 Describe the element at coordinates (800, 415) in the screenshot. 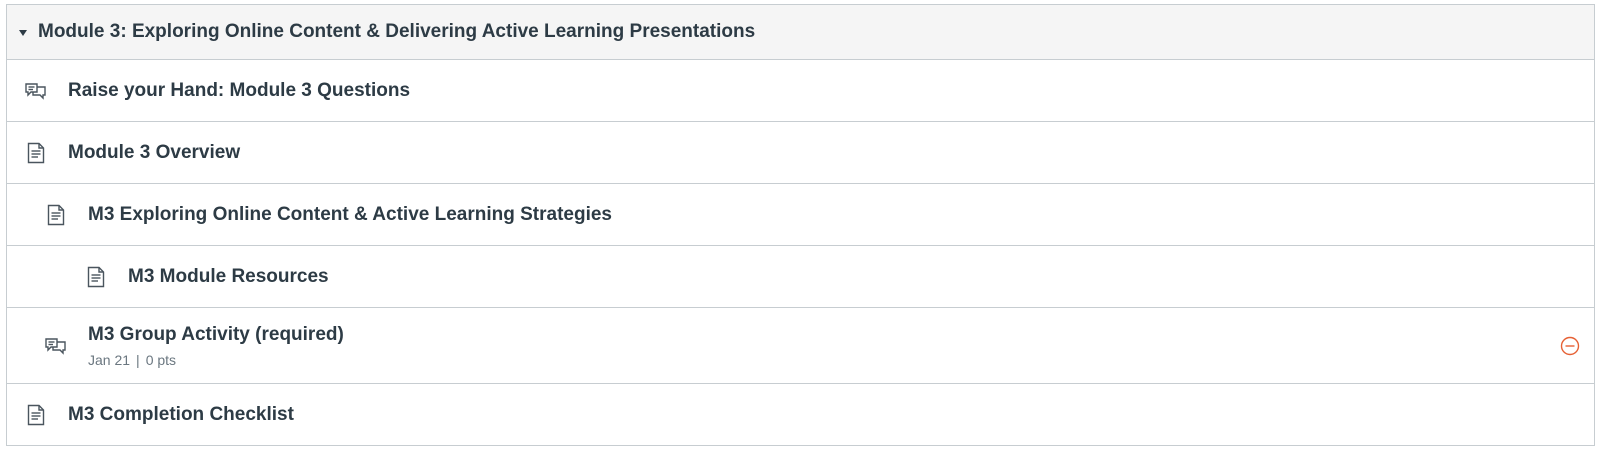

I see `module-item-completion-checklist: M3 Completion Checklist` at that location.